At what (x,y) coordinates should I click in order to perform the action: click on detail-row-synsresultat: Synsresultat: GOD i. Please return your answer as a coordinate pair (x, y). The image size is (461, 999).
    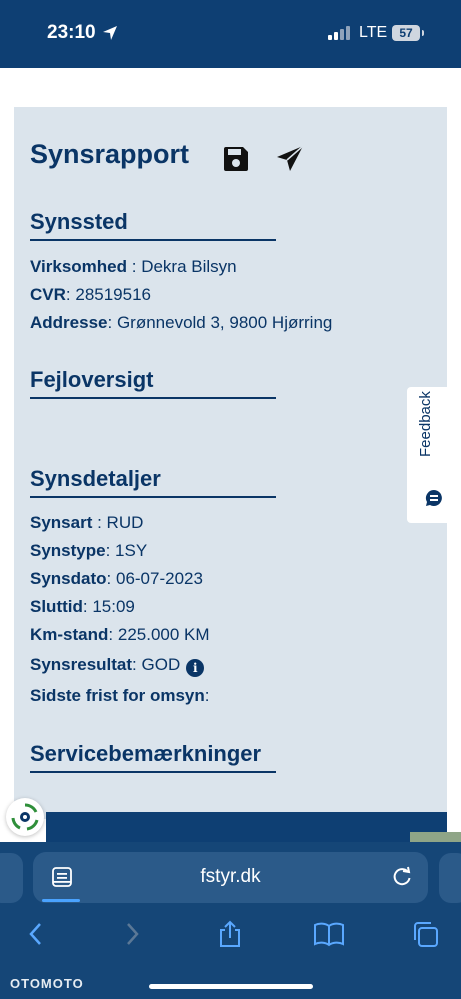
    Looking at the image, I should click on (117, 666).